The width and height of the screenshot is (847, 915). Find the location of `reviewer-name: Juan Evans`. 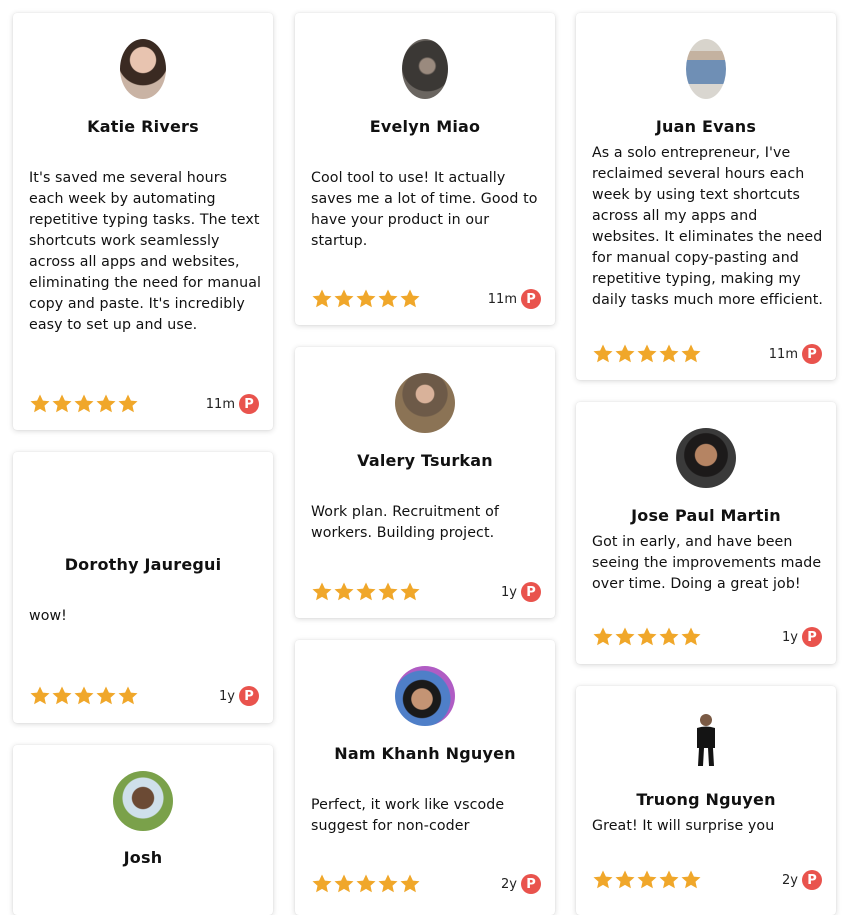

reviewer-name: Juan Evans is located at coordinates (706, 126).